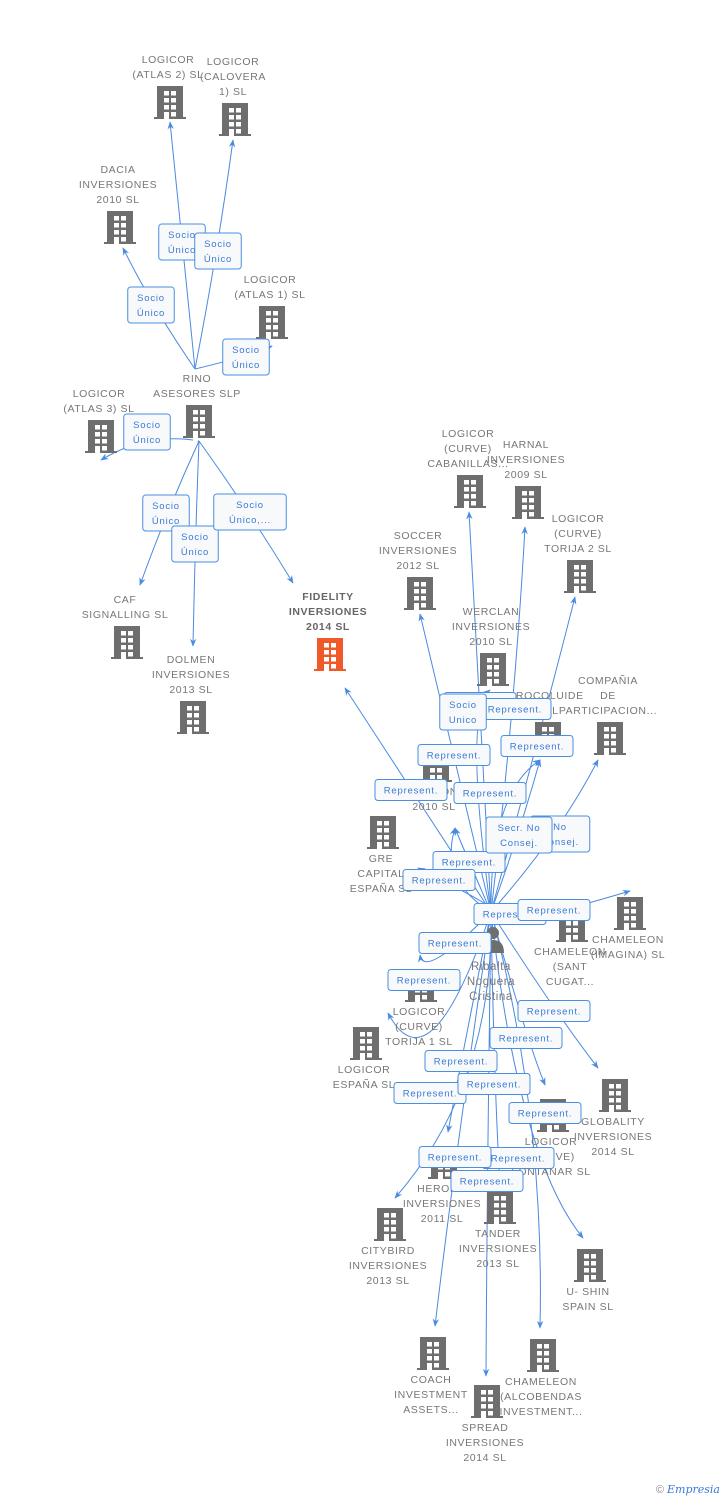 The image size is (728, 1500). I want to click on node-citybird: CITYBIRD INVERSIONES 2013 SL, so click(388, 1247).